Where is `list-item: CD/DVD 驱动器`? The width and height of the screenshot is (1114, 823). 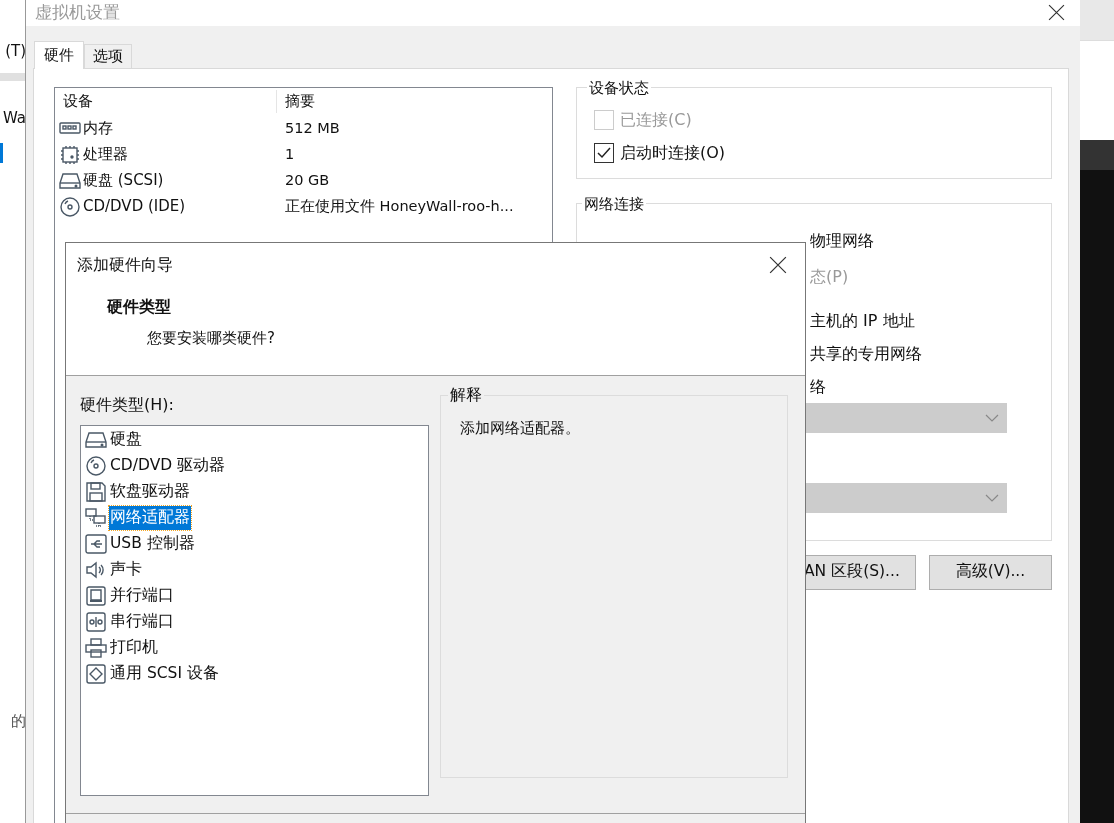
list-item: CD/DVD 驱动器 is located at coordinates (168, 466).